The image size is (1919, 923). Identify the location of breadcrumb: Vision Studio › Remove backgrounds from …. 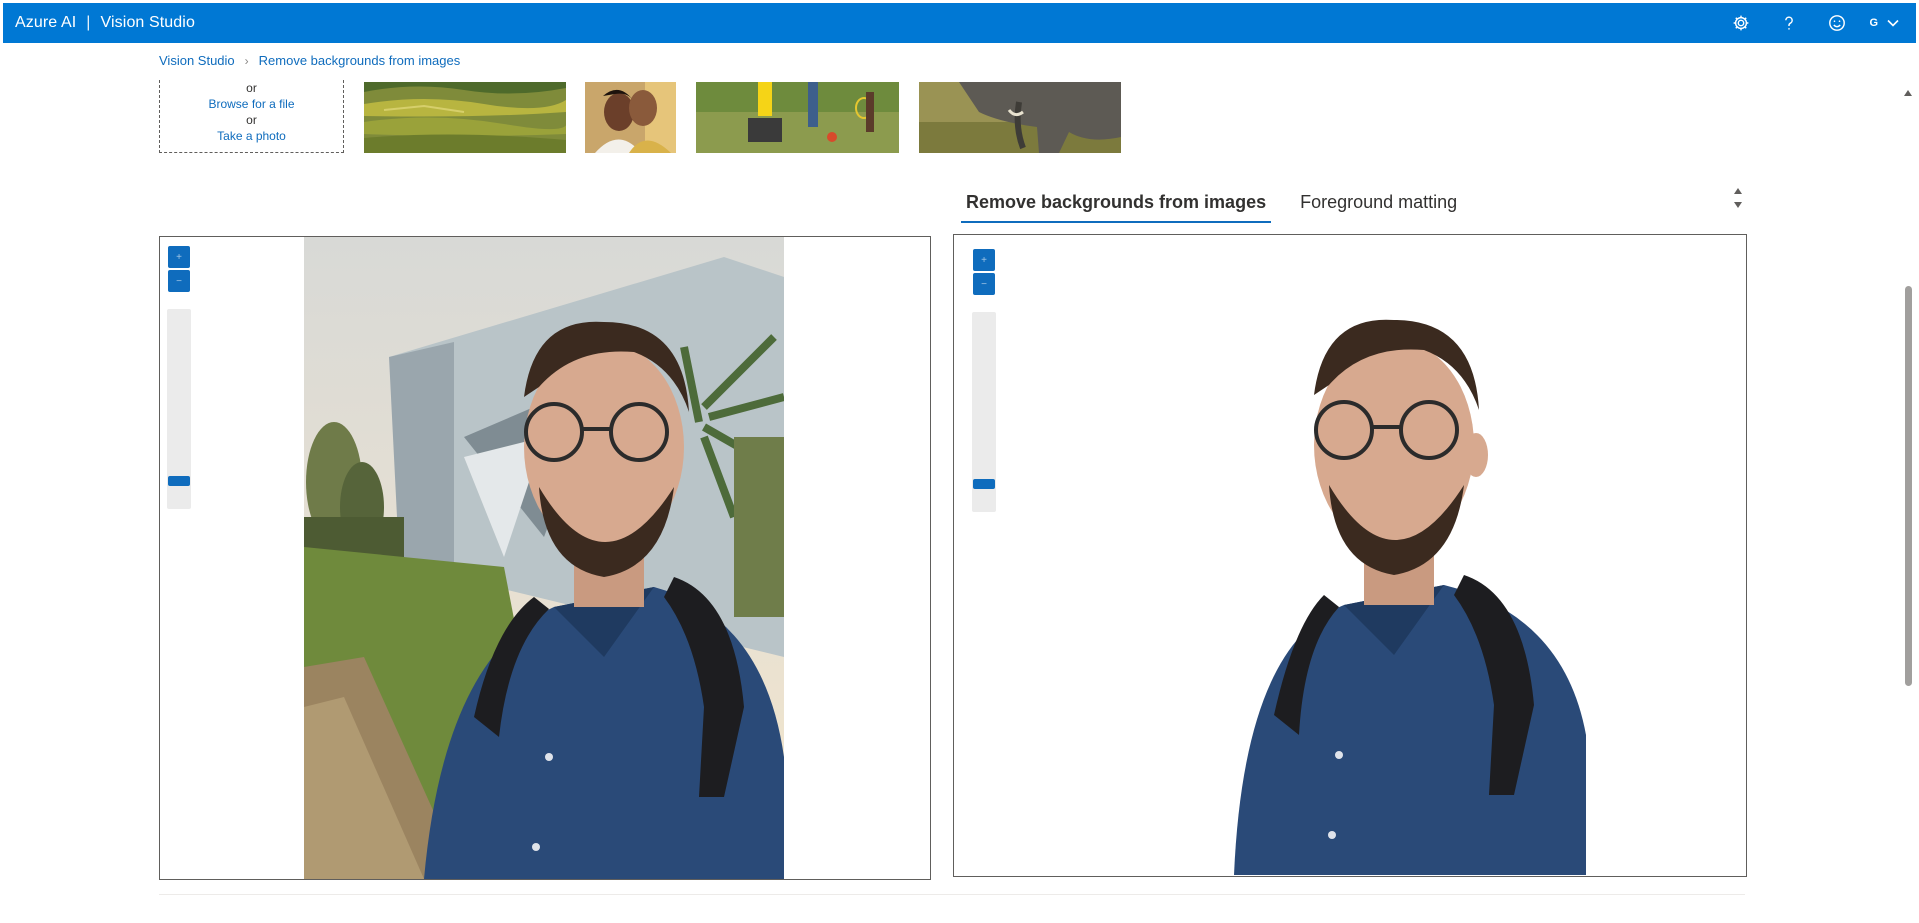
(309, 60).